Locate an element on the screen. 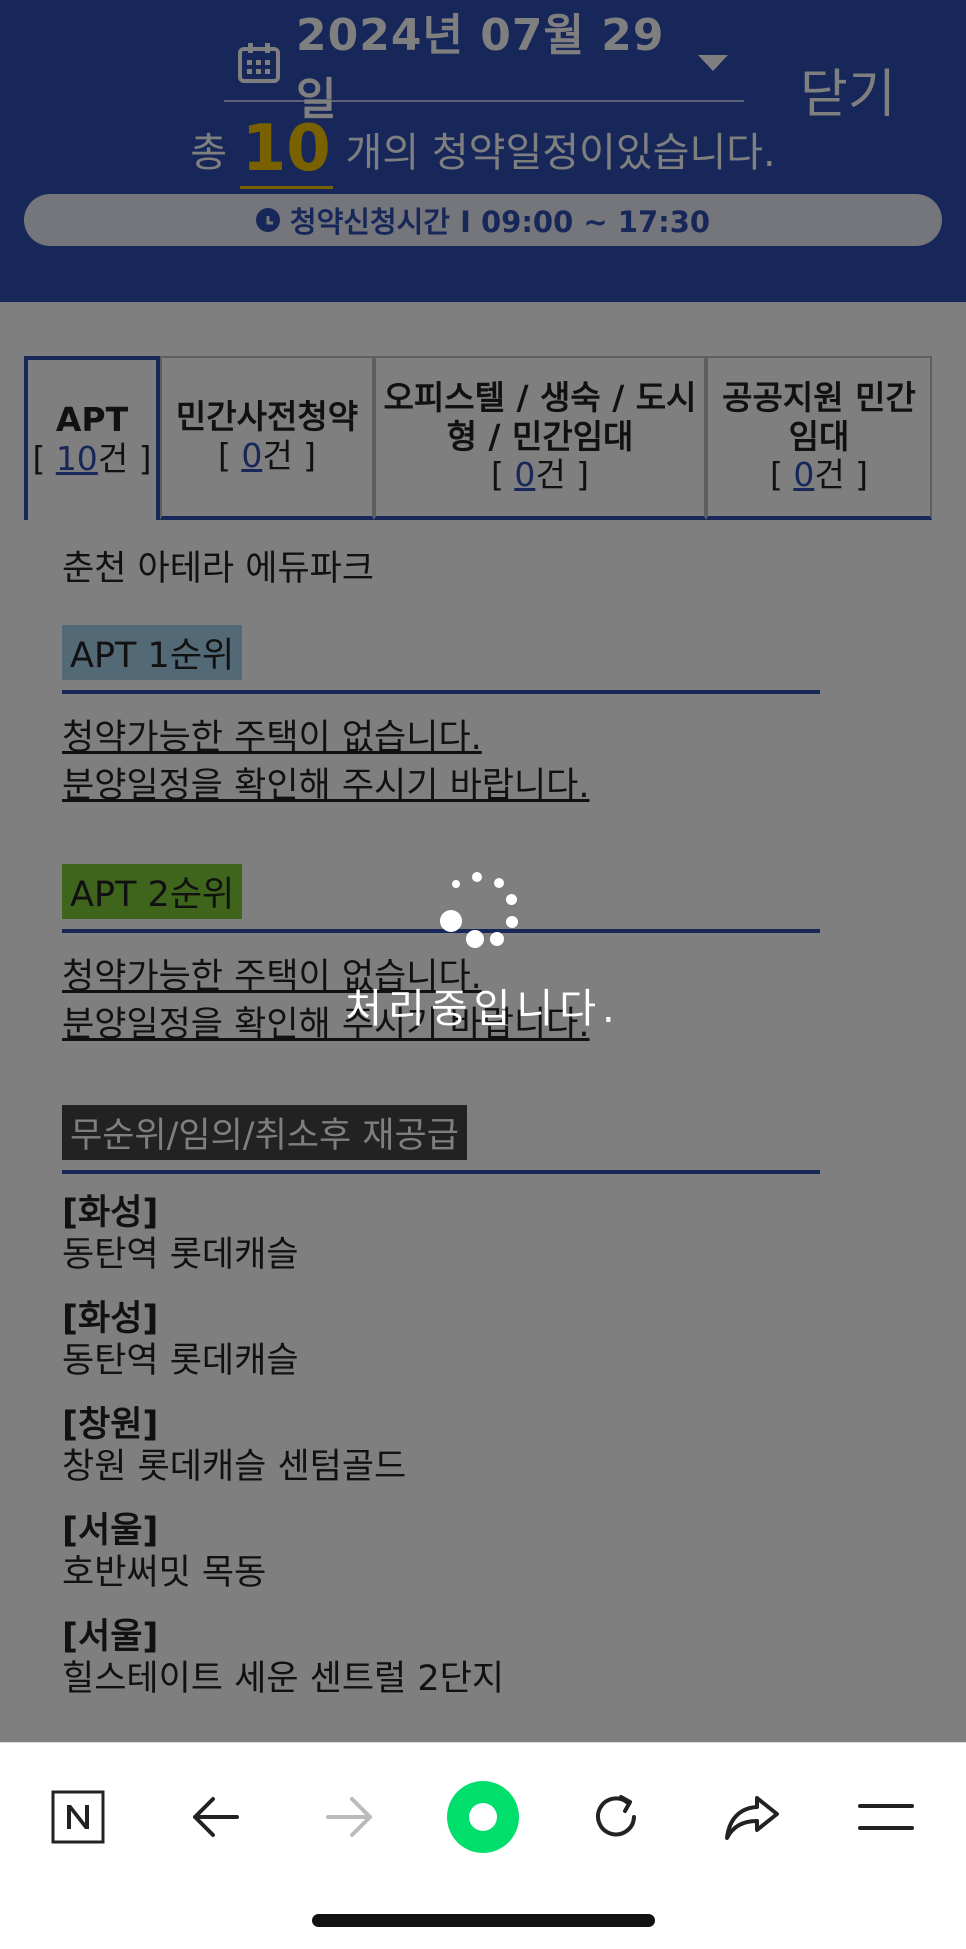  loading-text: 처리중입니다. is located at coordinates (483, 1009).